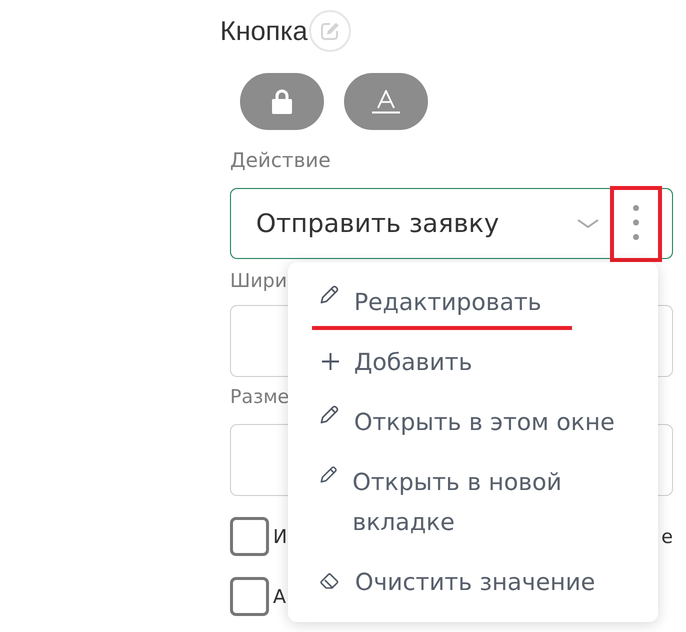 This screenshot has width=686, height=632. What do you see at coordinates (280, 160) in the screenshot?
I see `field-label: Действие` at bounding box center [280, 160].